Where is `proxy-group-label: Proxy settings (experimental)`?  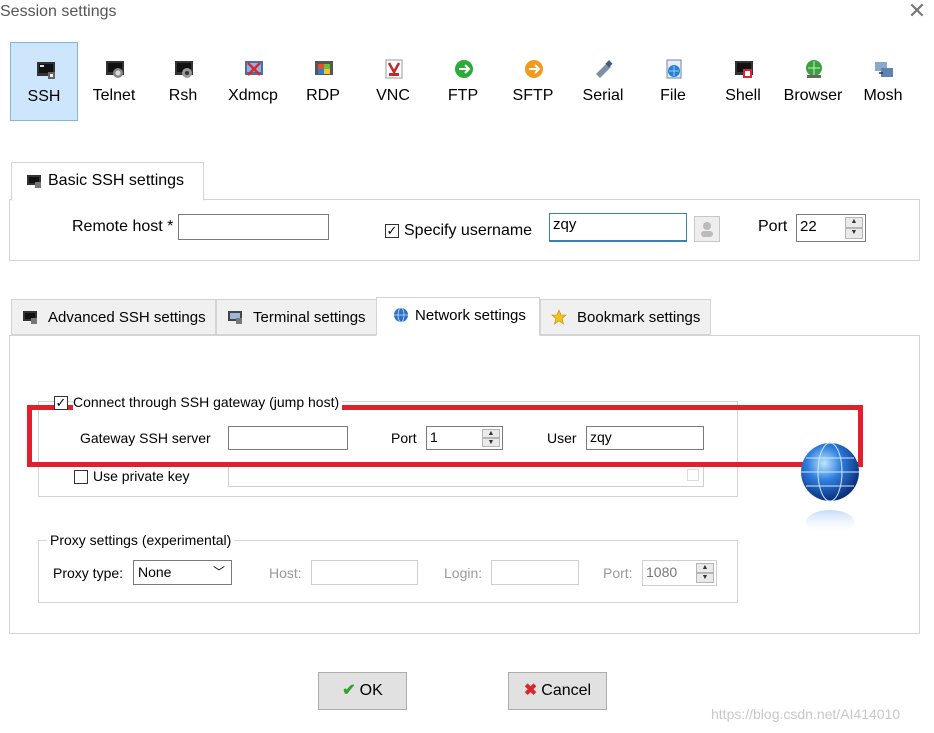
proxy-group-label: Proxy settings (experimental) is located at coordinates (141, 540).